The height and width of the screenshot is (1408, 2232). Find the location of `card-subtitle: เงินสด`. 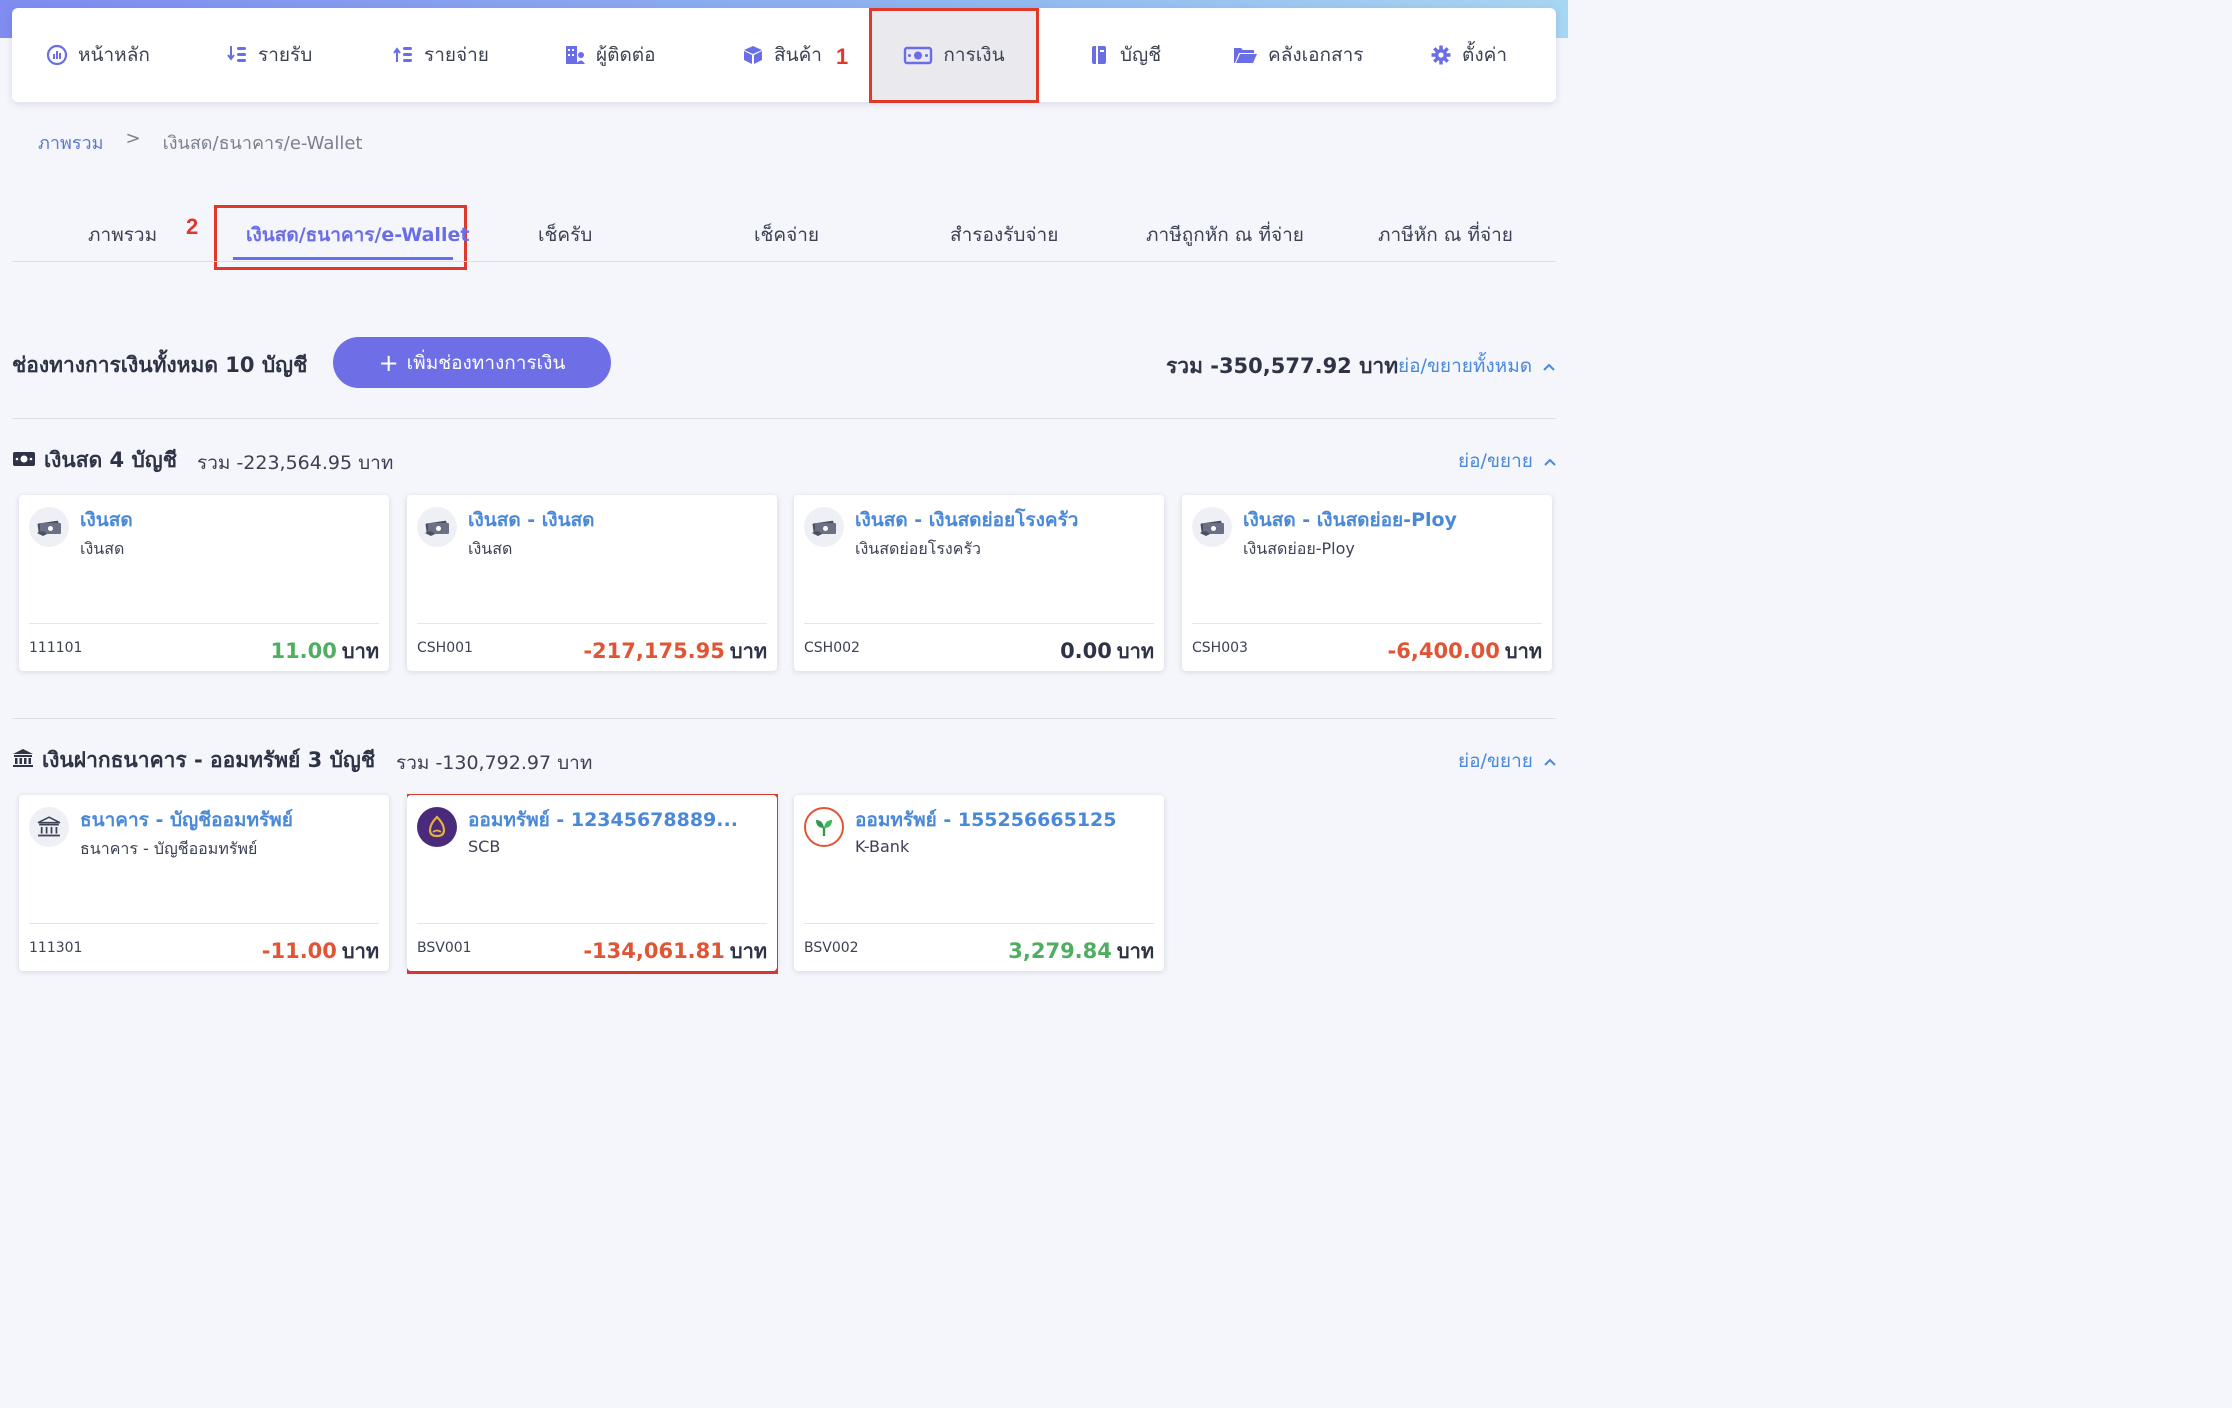

card-subtitle: เงินสด is located at coordinates (102, 548).